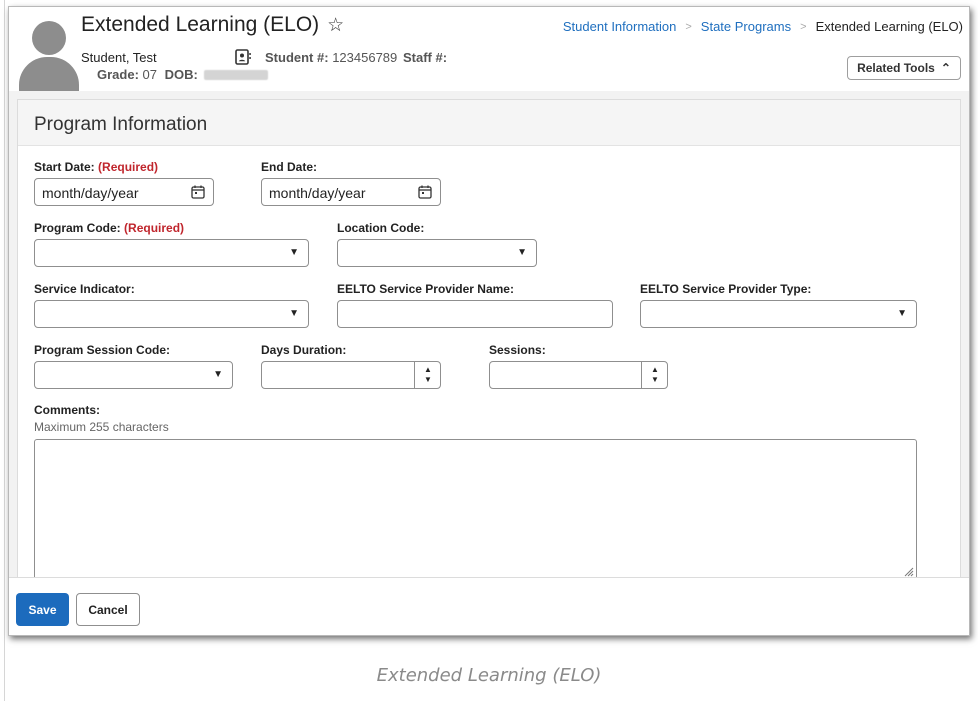  I want to click on end-date-field: month/day/year, so click(351, 192).